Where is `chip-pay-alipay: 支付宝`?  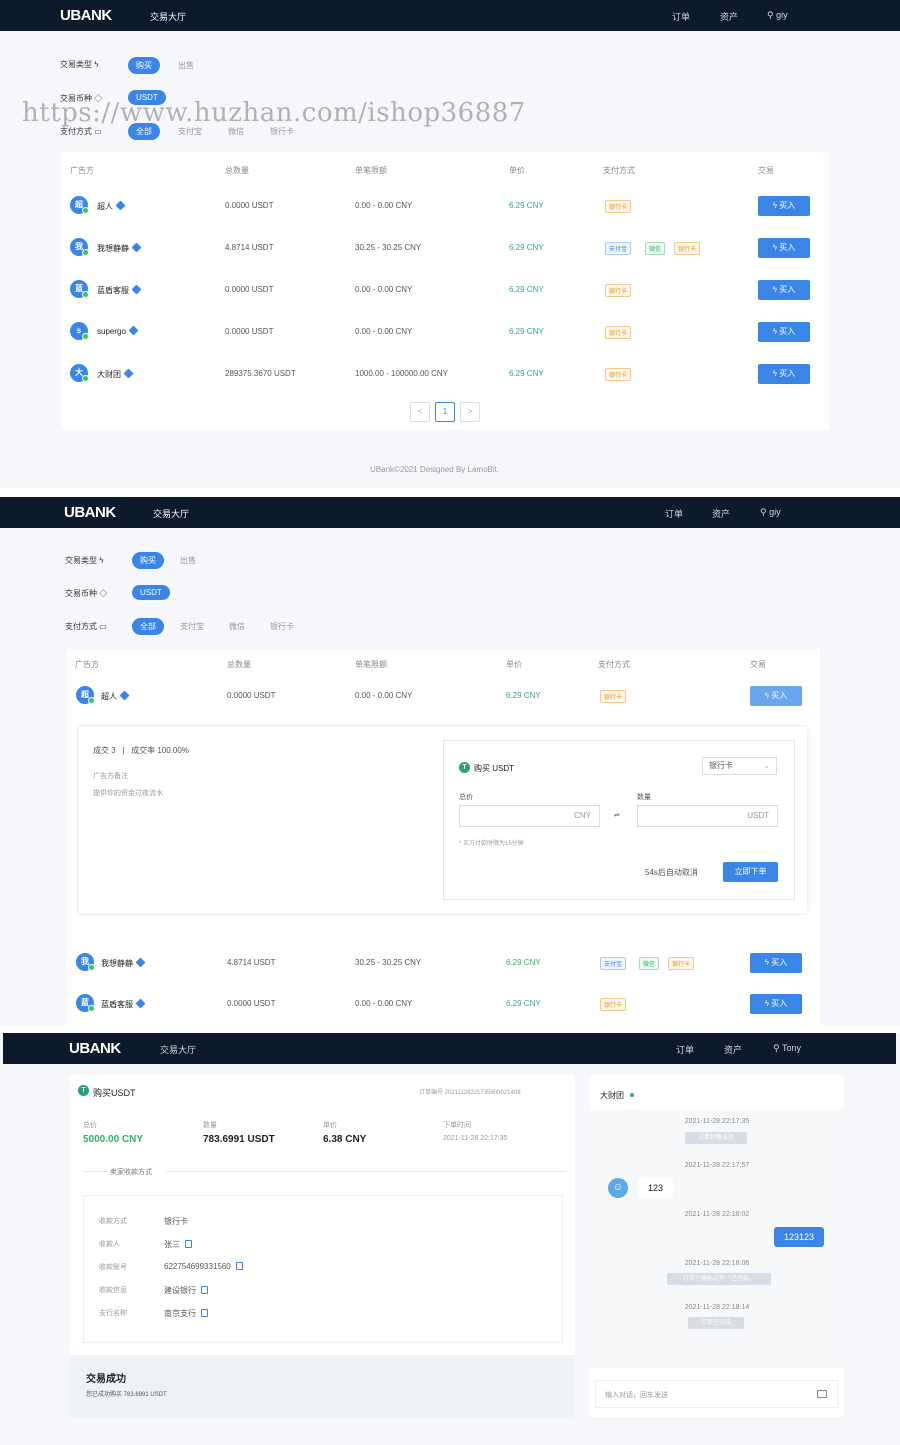
chip-pay-alipay: 支付宝 is located at coordinates (192, 626).